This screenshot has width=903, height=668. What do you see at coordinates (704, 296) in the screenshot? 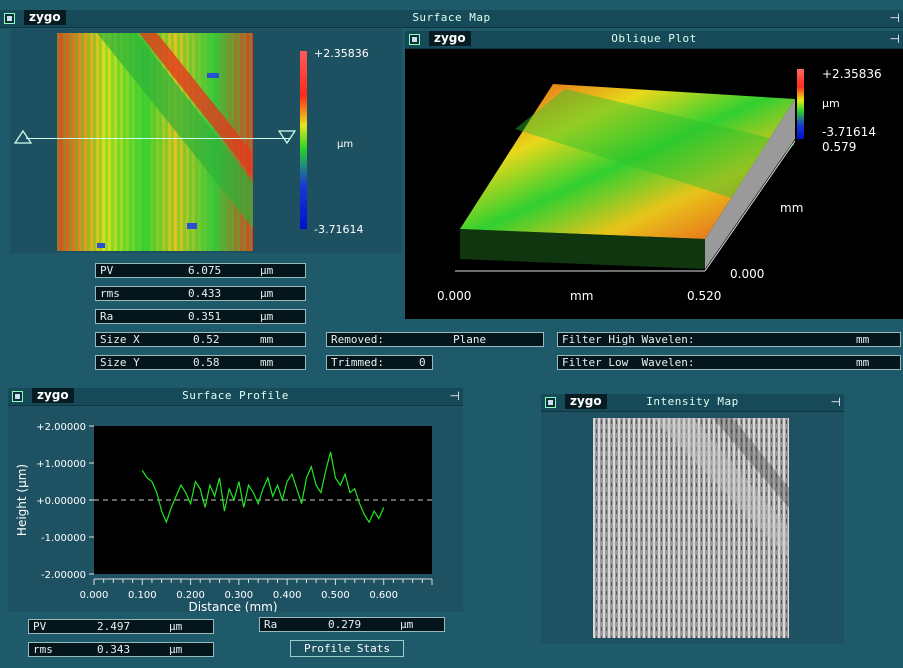
I see `oblique-x-max: 0.520` at bounding box center [704, 296].